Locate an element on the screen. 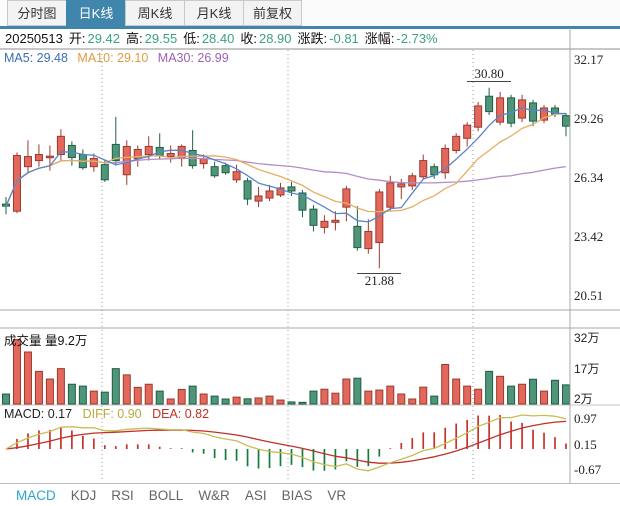 Image resolution: width=620 pixels, height=506 pixels. price-axis-tick-2: 29.26 is located at coordinates (589, 118).